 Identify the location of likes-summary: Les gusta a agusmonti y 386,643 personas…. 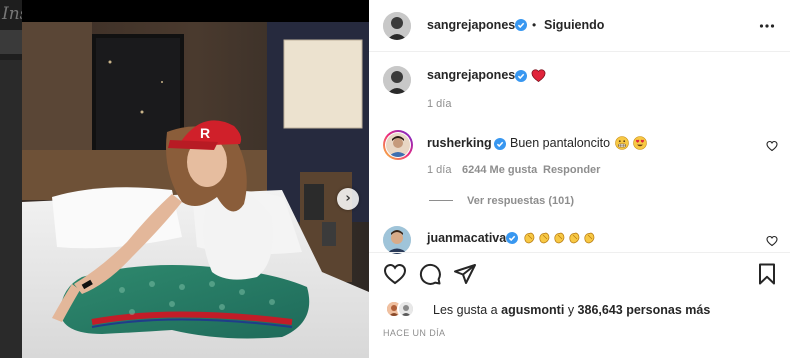
(583, 310).